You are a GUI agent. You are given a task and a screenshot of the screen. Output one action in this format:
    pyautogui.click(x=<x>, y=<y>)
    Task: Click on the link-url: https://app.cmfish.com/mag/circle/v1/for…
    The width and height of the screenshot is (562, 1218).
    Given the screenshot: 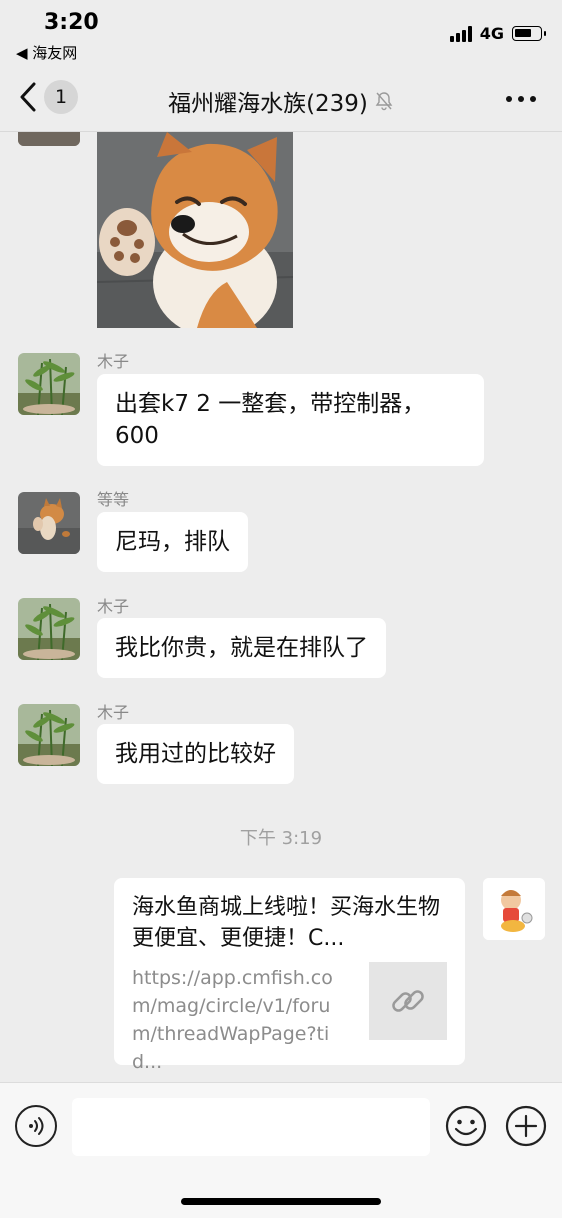 What is the action you would take?
    pyautogui.click(x=232, y=1020)
    